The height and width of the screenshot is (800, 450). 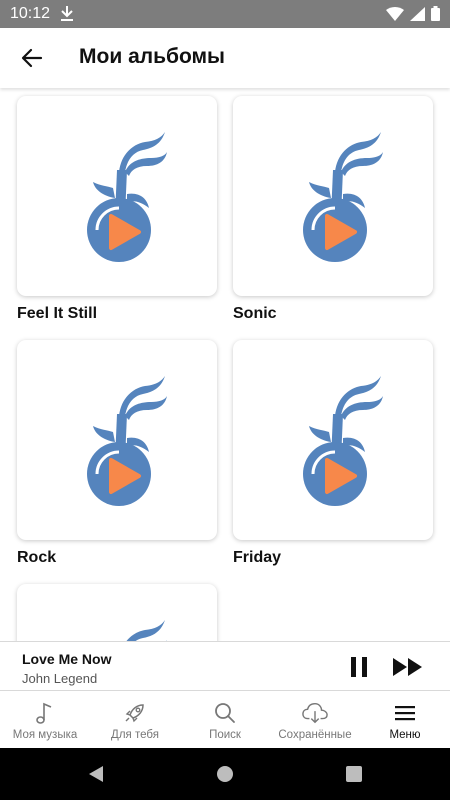 I want to click on system-back-button, so click(x=96, y=774).